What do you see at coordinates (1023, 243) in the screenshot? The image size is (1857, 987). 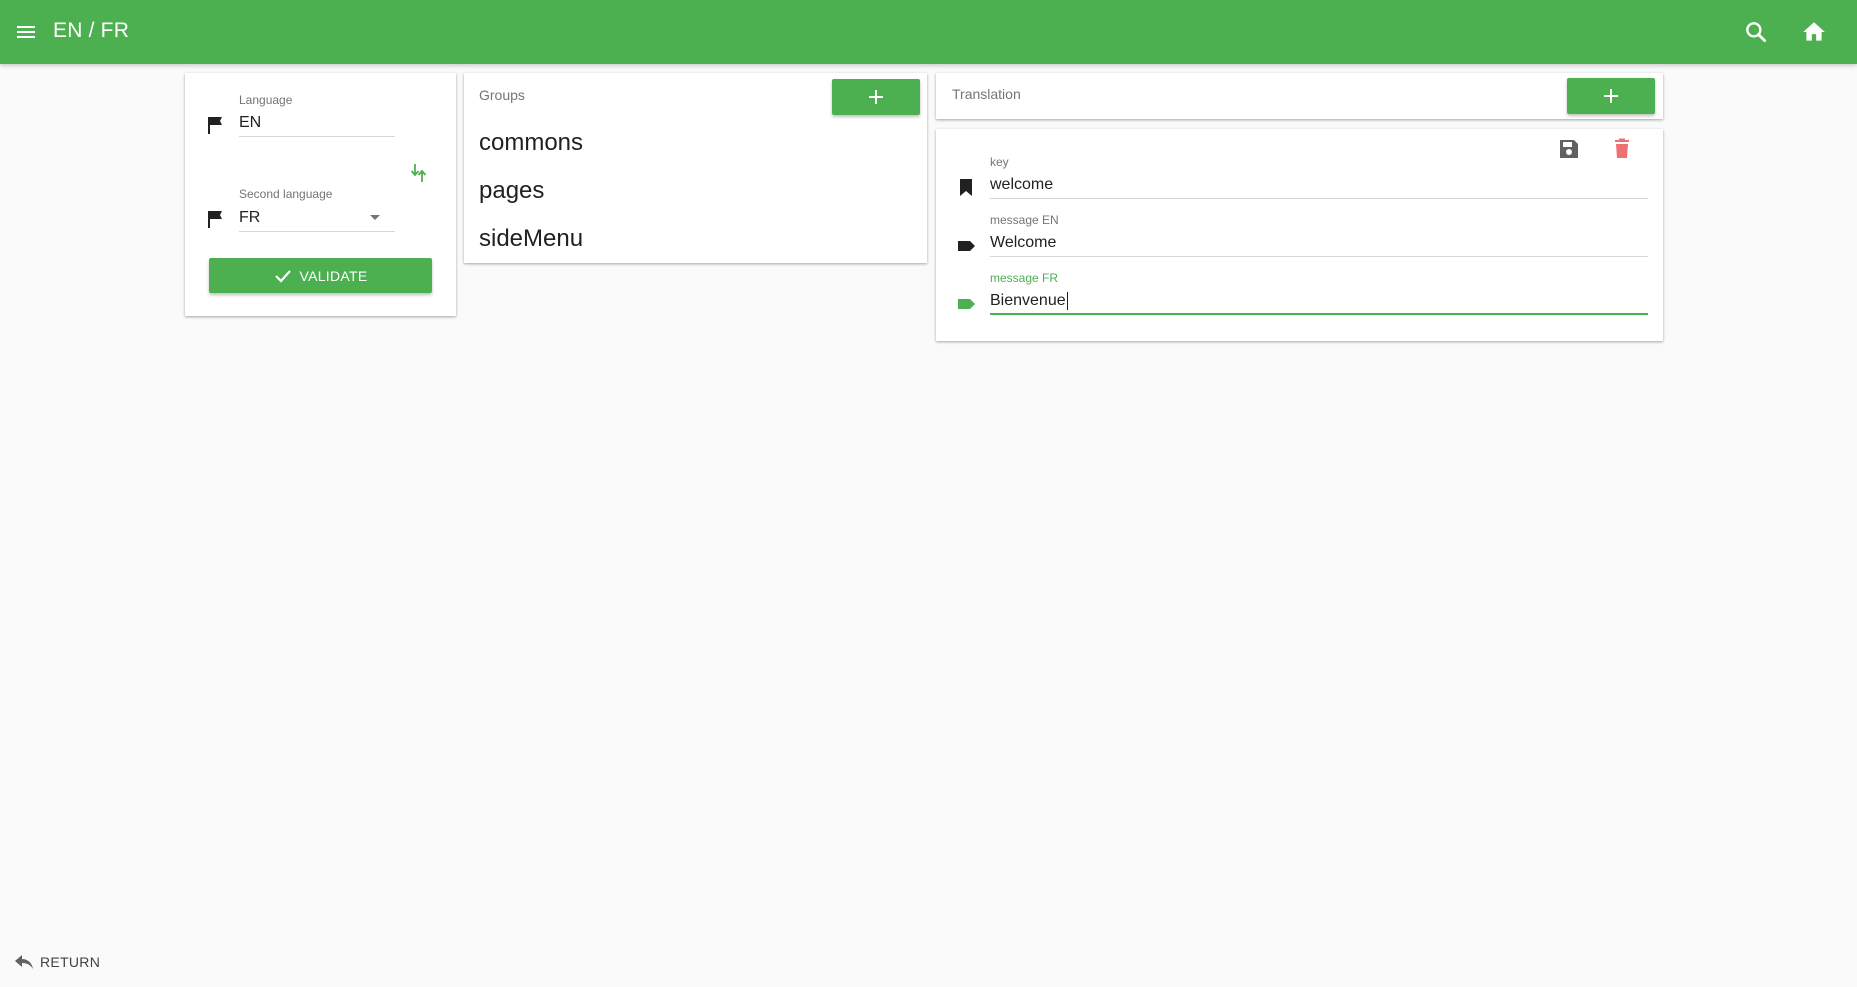 I see `message-en-input: Welcome` at bounding box center [1023, 243].